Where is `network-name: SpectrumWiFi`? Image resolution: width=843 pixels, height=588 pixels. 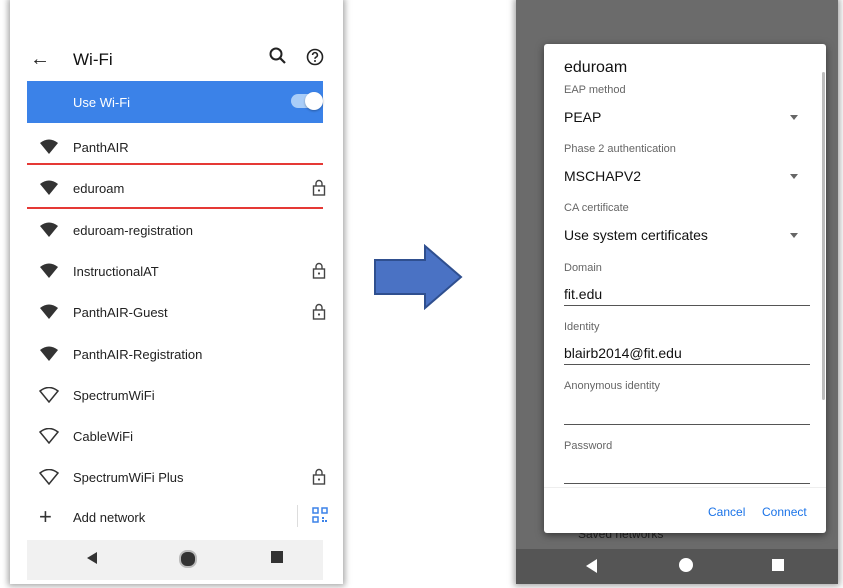
network-name: SpectrumWiFi is located at coordinates (114, 395).